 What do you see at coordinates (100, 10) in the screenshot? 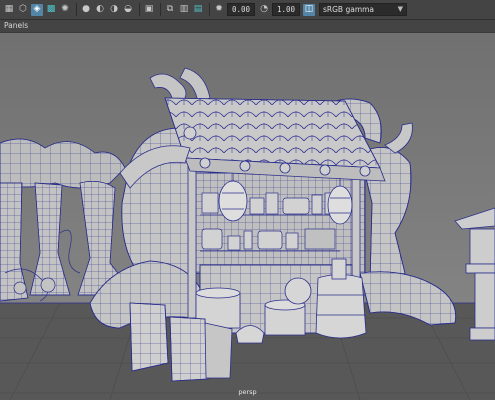
I see `sphere-icon: ◐` at bounding box center [100, 10].